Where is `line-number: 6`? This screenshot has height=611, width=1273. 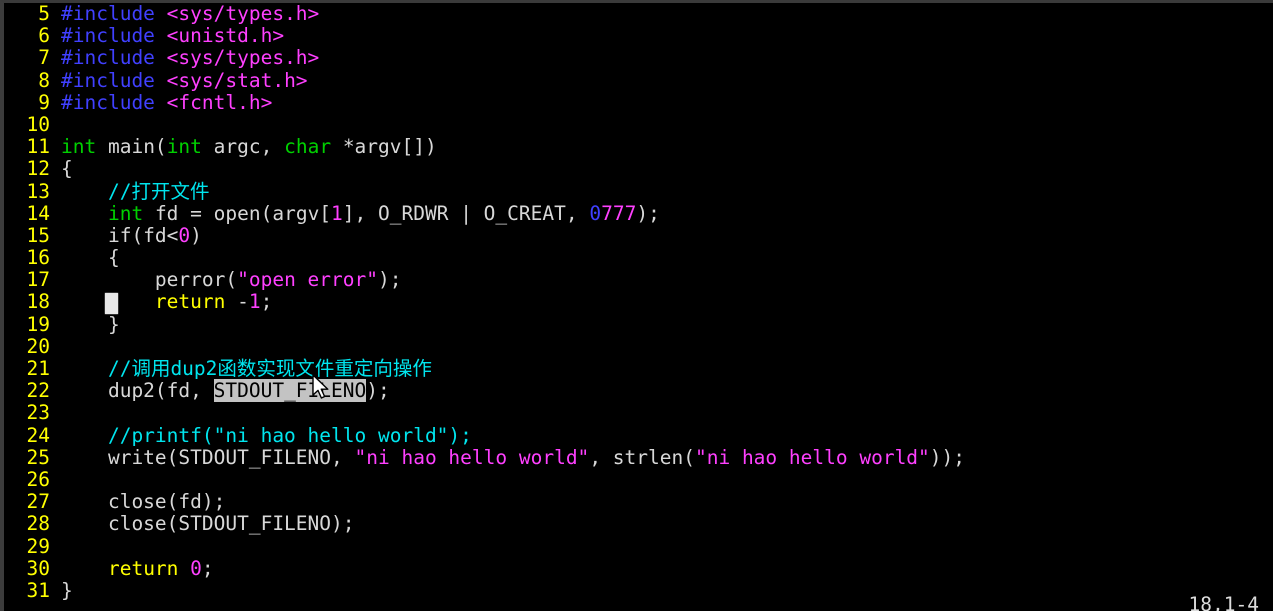 line-number: 6 is located at coordinates (44, 36).